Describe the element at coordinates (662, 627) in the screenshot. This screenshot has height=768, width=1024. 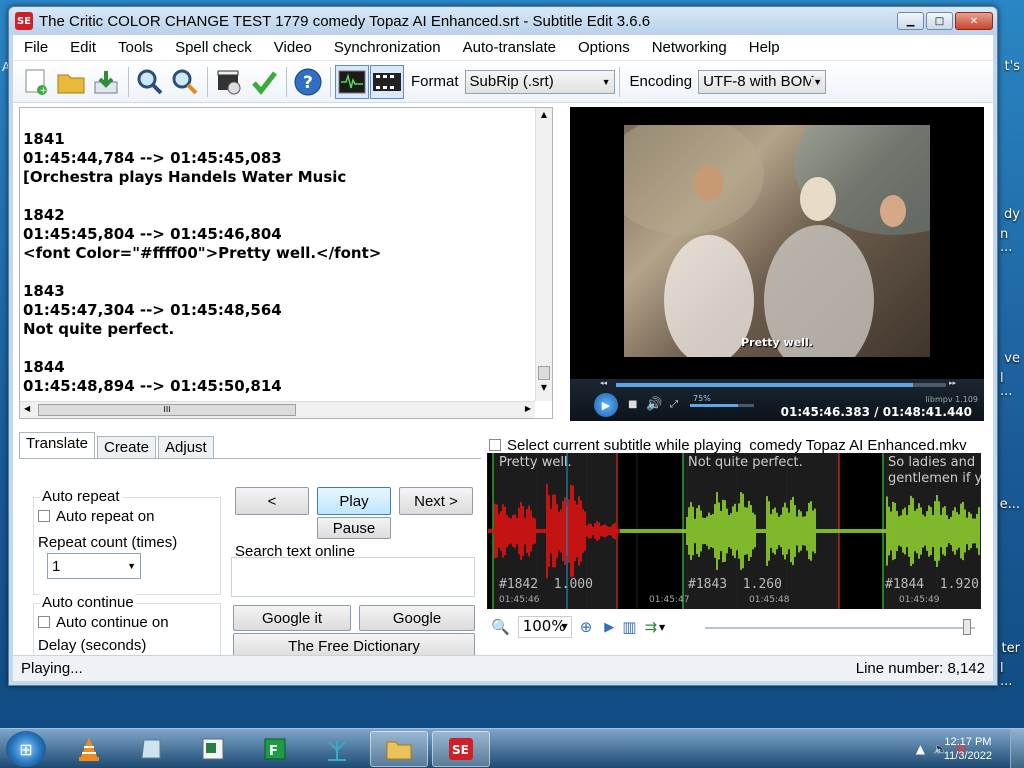
I see `chevron-down-icon: ▼` at that location.